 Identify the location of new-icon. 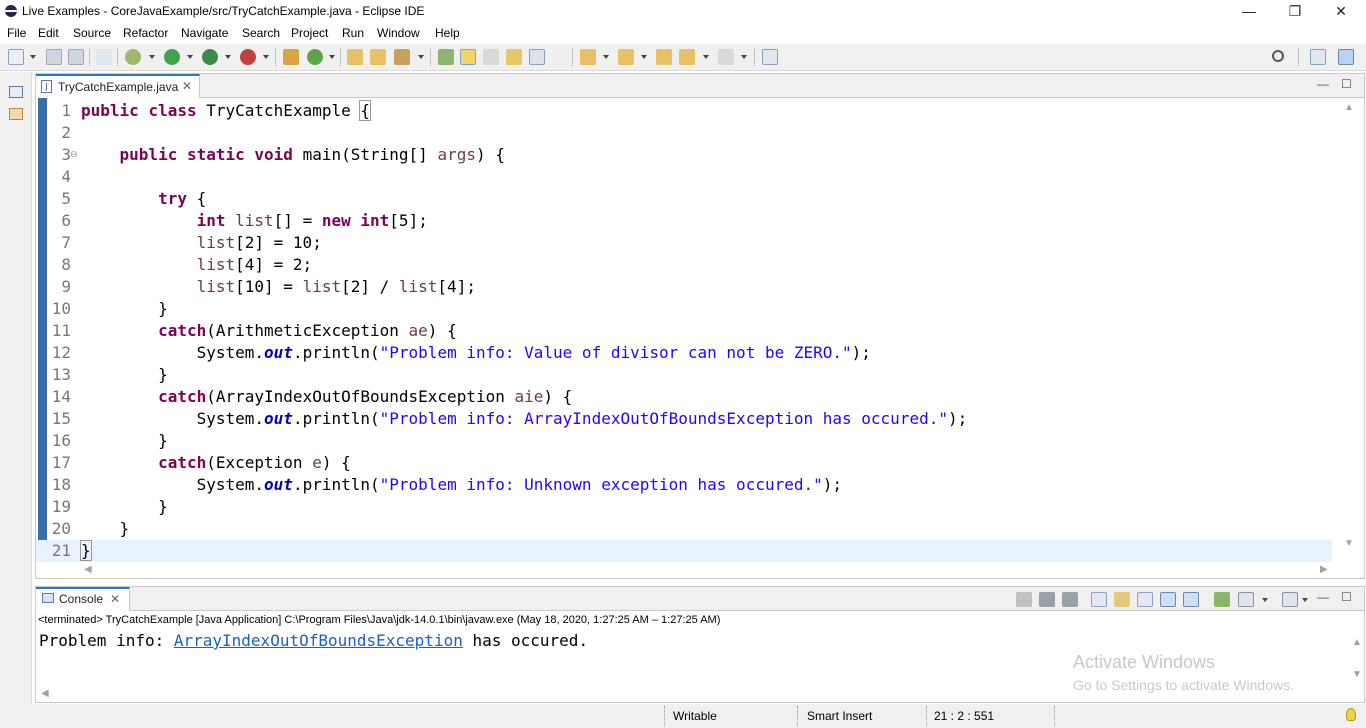
(16, 57).